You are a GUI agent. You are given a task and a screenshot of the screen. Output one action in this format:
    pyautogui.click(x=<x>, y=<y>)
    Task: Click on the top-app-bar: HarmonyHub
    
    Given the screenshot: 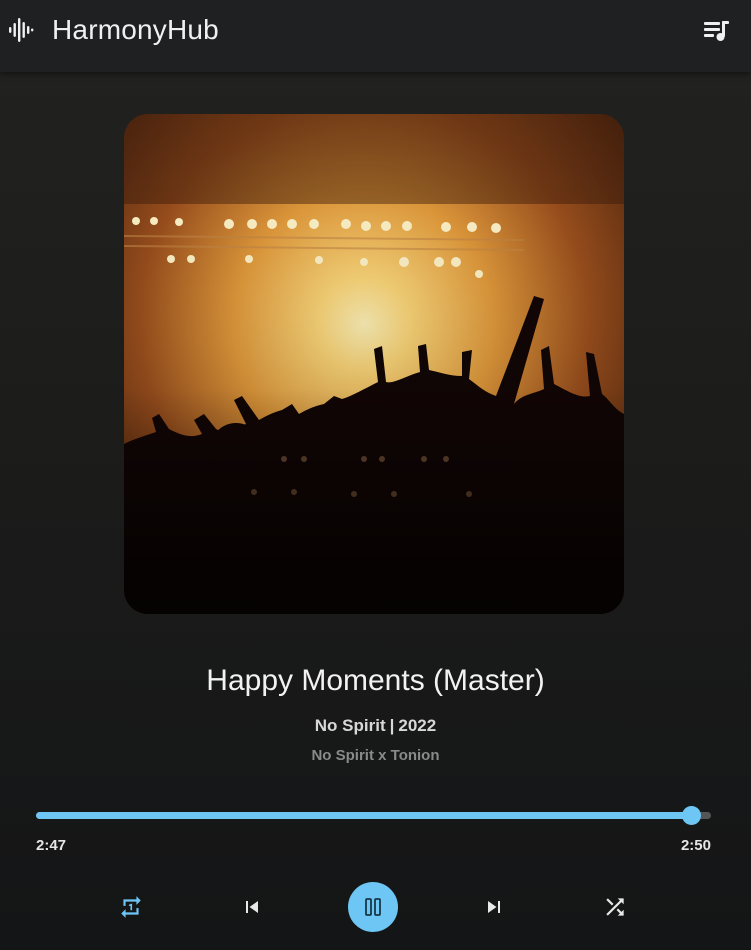 What is the action you would take?
    pyautogui.click(x=375, y=36)
    